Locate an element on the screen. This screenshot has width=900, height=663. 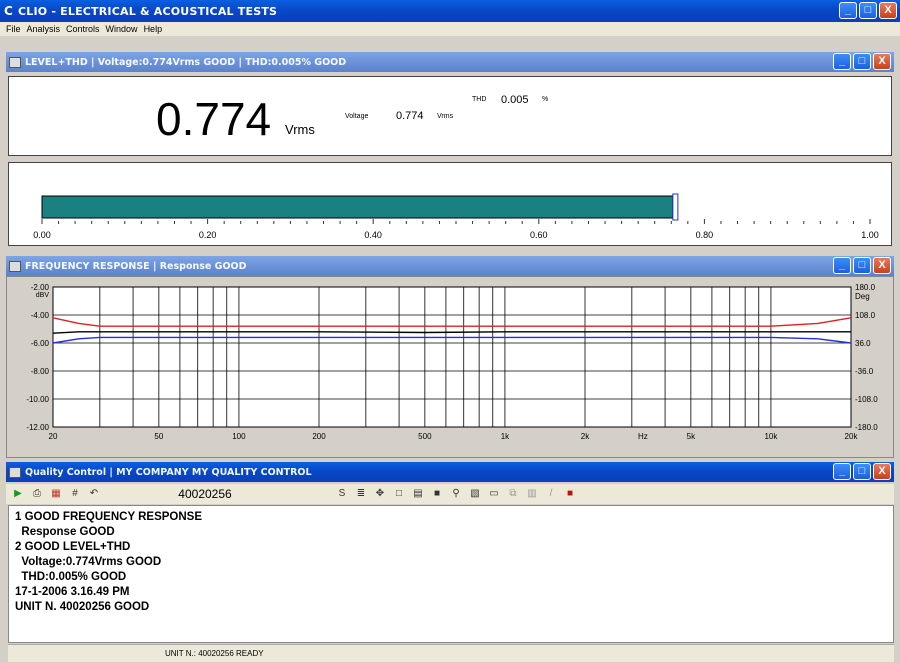
x-tick-label: 500 is located at coordinates (425, 436).